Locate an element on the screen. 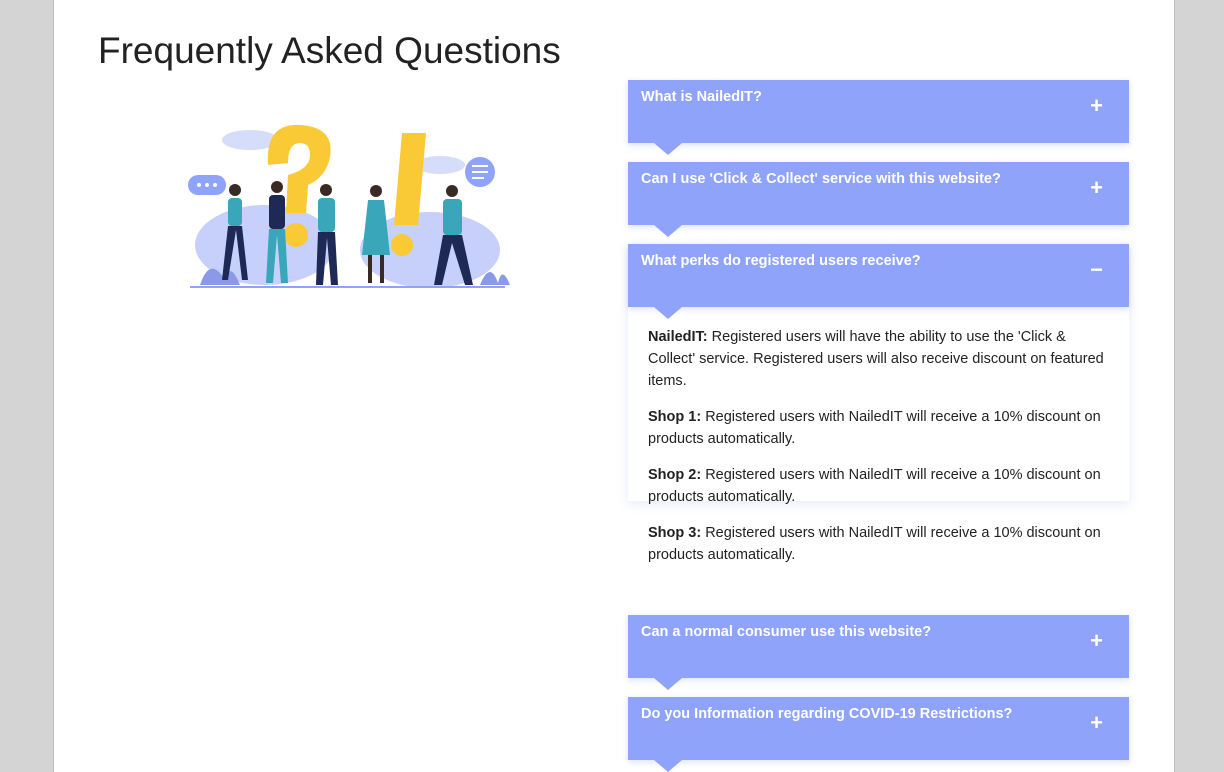 The height and width of the screenshot is (772, 1224). answer-label: Shop 3: is located at coordinates (675, 533).